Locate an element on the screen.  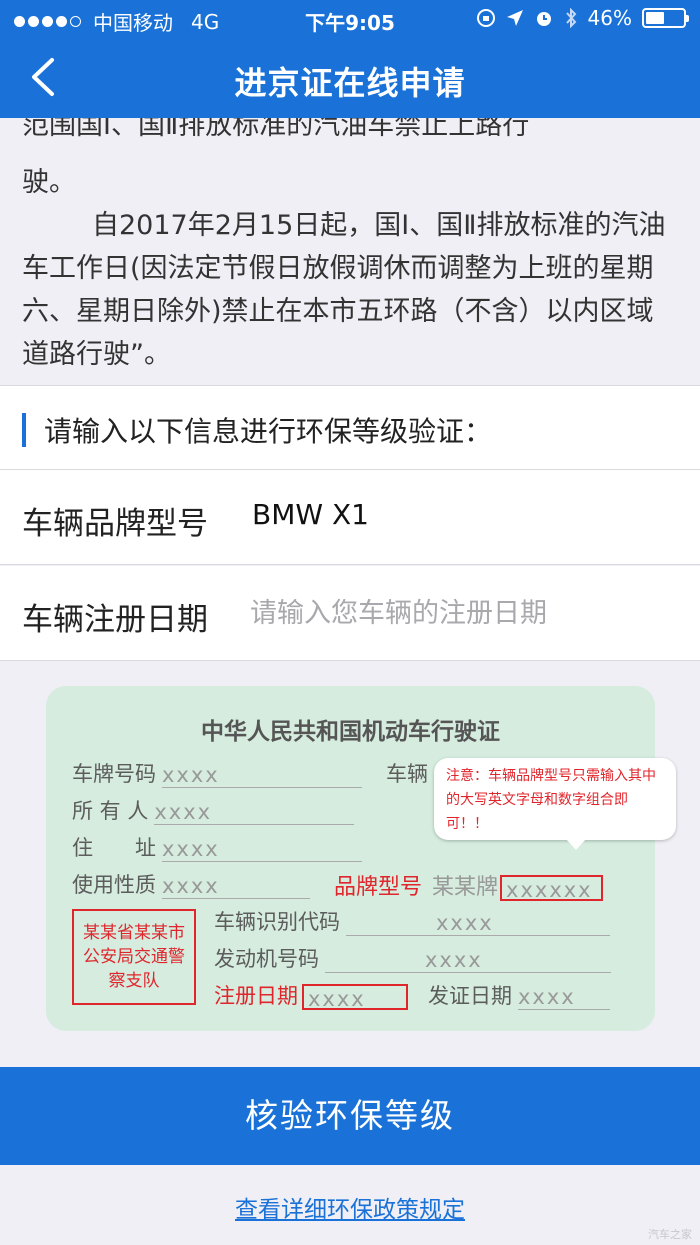
card-owner-field: 所 有 人 xxxx is located at coordinates (213, 810).